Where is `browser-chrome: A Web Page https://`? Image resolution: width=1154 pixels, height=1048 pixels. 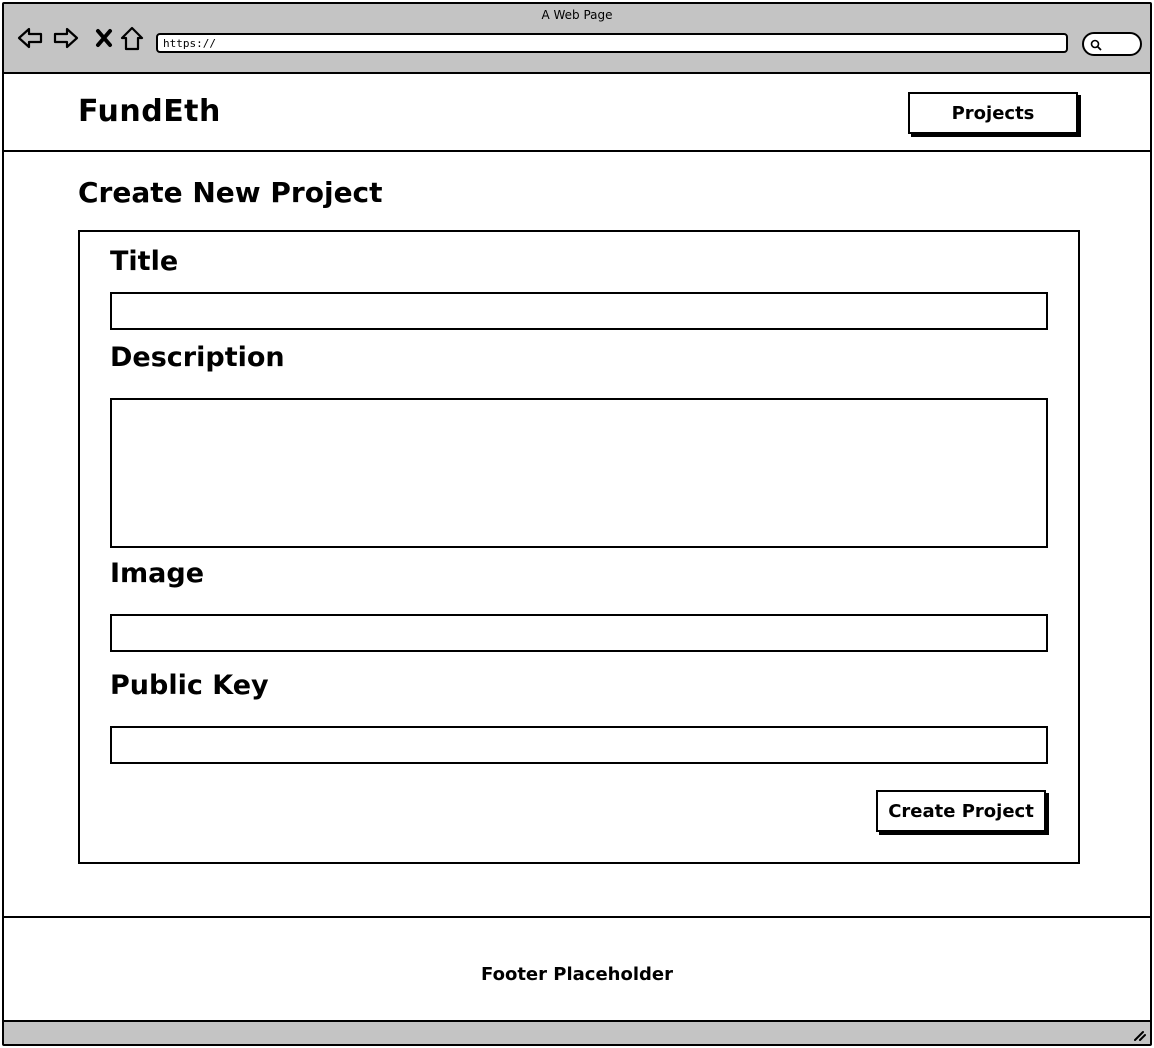
browser-chrome: A Web Page https:// is located at coordinates (577, 39).